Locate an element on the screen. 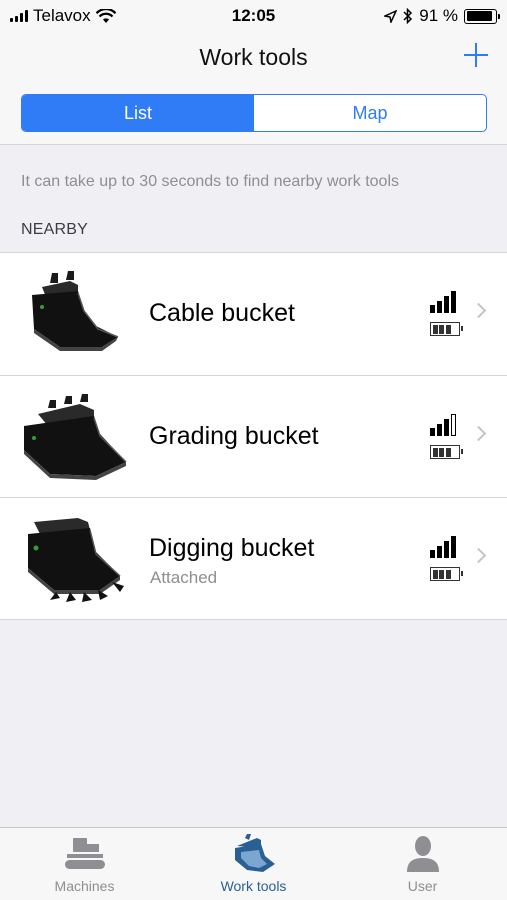 This screenshot has width=507, height=900. tab-work-tools: Work tools is located at coordinates (253, 864).